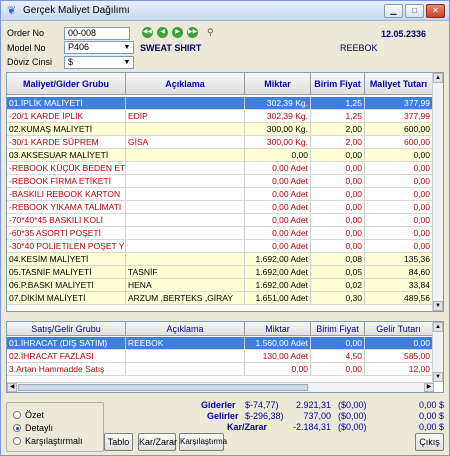  What do you see at coordinates (399, 369) in the screenshot?
I see `table-cell: 12,00` at bounding box center [399, 369].